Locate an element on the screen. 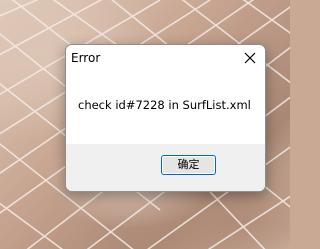  close-icon is located at coordinates (250, 58).